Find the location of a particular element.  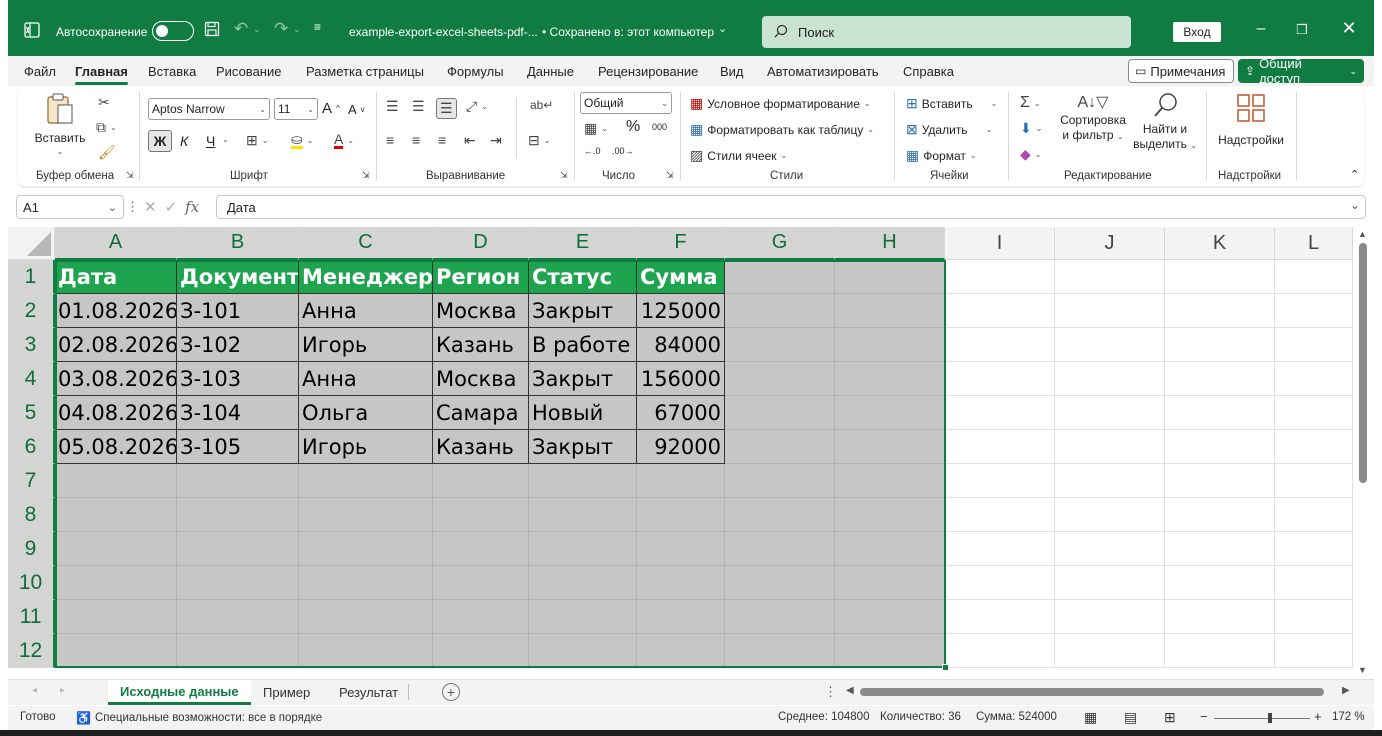

table-header-cell: Сумма is located at coordinates (681, 277).